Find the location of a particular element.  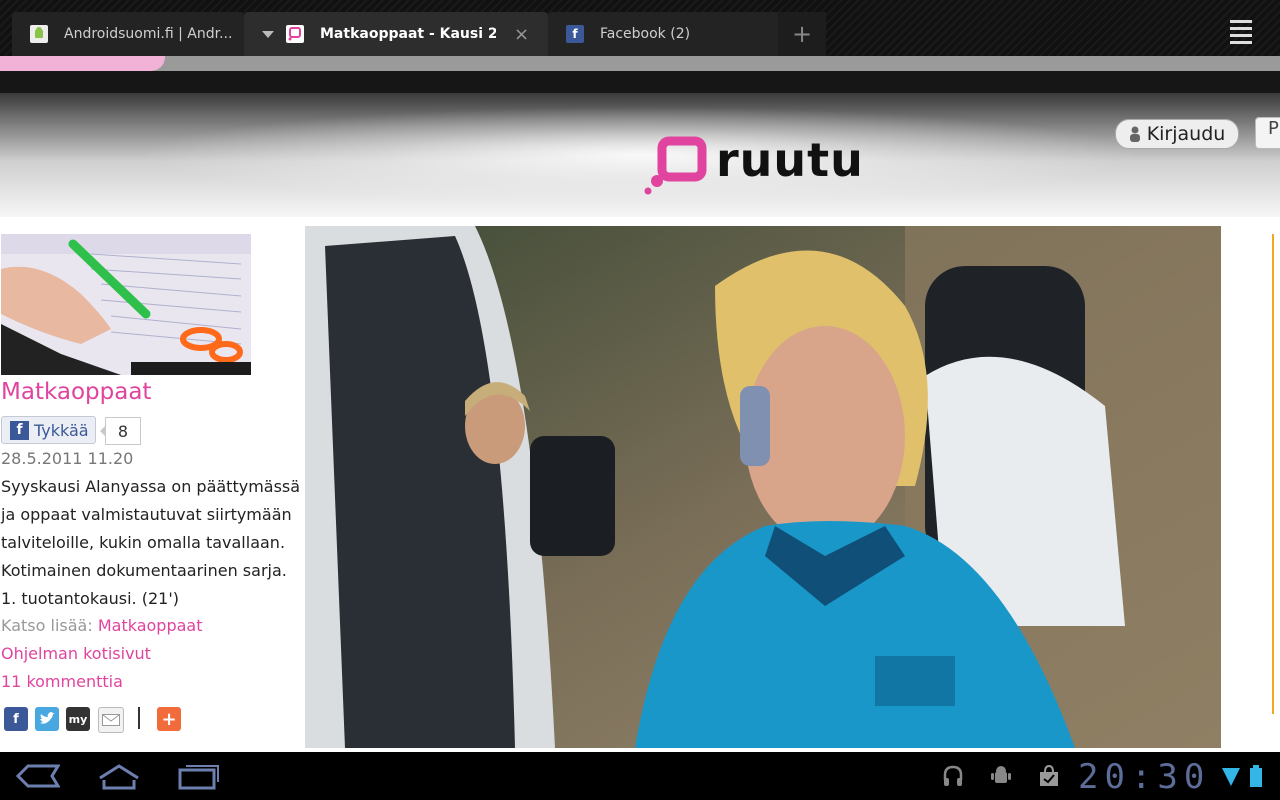

tab-label: Facebook (2) is located at coordinates (645, 34).